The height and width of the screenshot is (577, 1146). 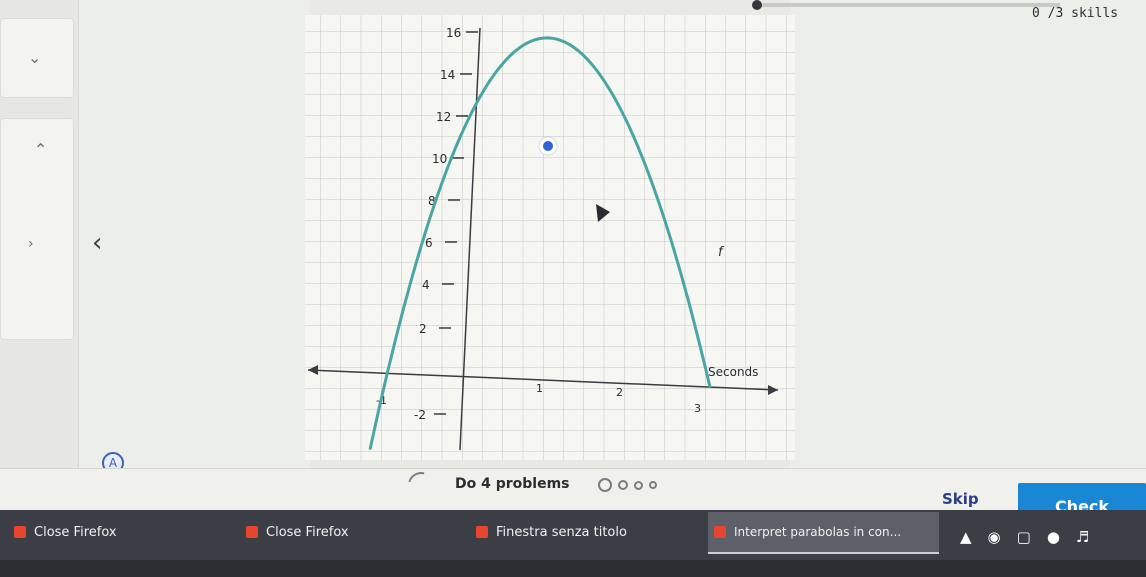 I want to click on problem-dots, so click(x=627, y=485).